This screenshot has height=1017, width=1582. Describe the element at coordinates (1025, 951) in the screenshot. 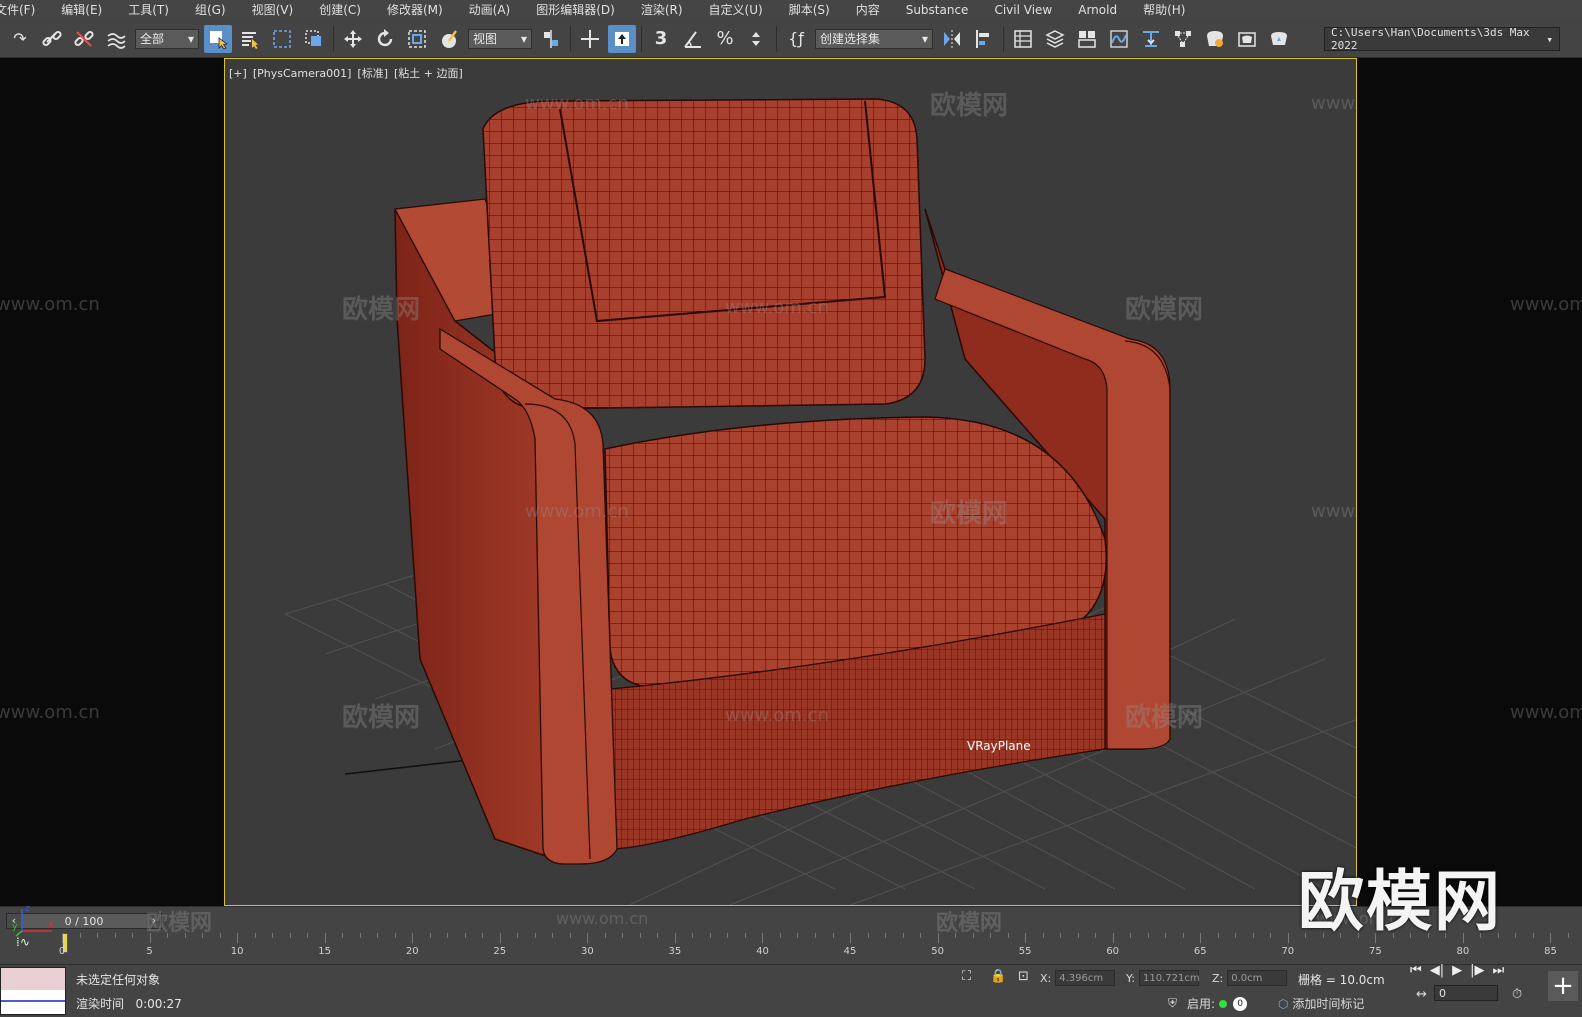

I see `ruler-tick-label: 55` at that location.